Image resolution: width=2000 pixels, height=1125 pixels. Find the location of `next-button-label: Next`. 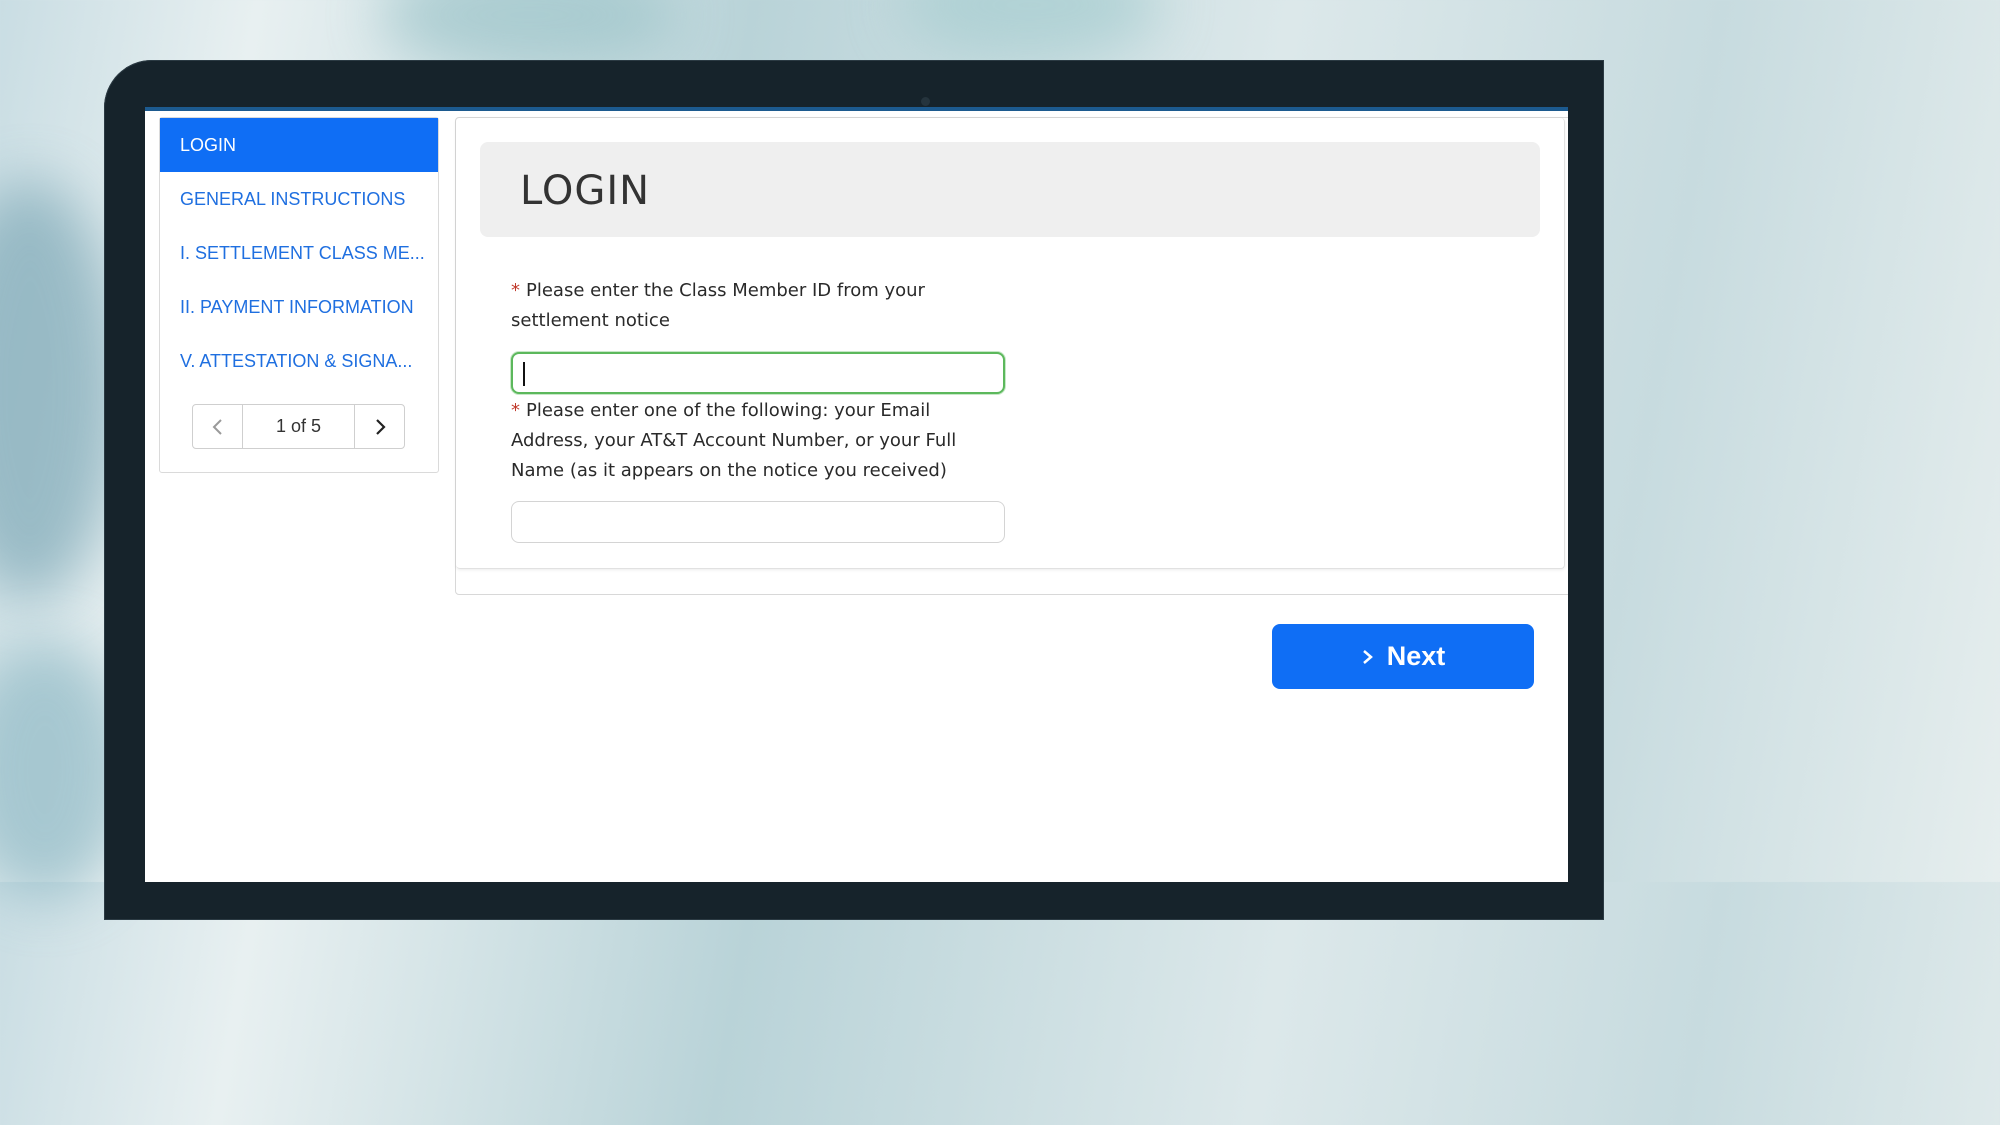

next-button-label: Next is located at coordinates (1416, 656).